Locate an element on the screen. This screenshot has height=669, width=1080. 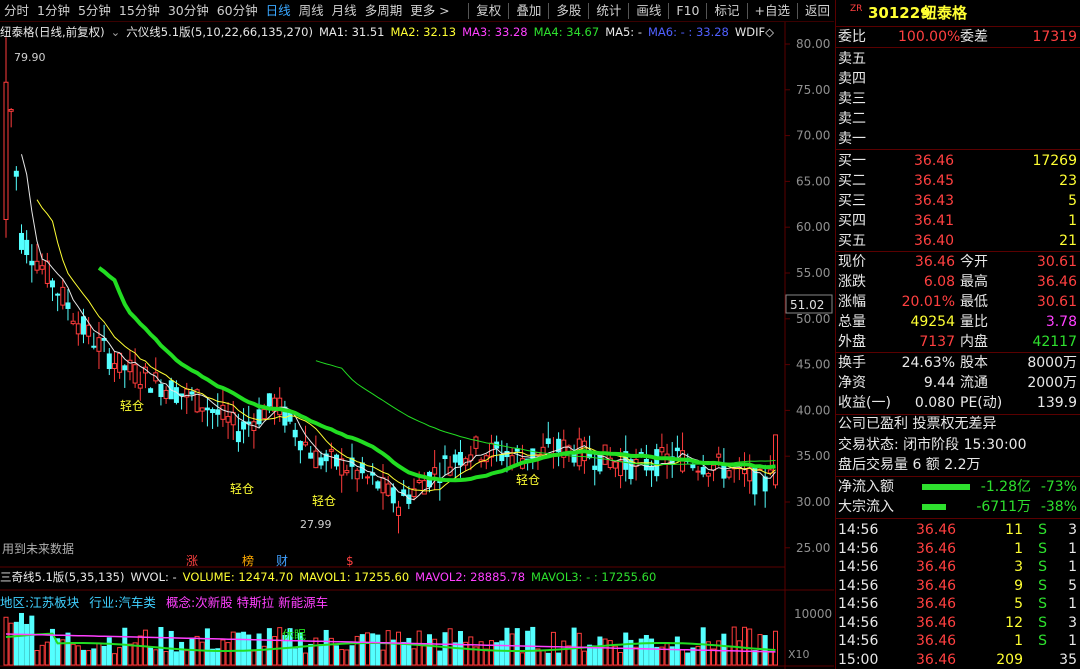
buy-label: 买二 is located at coordinates (852, 181).